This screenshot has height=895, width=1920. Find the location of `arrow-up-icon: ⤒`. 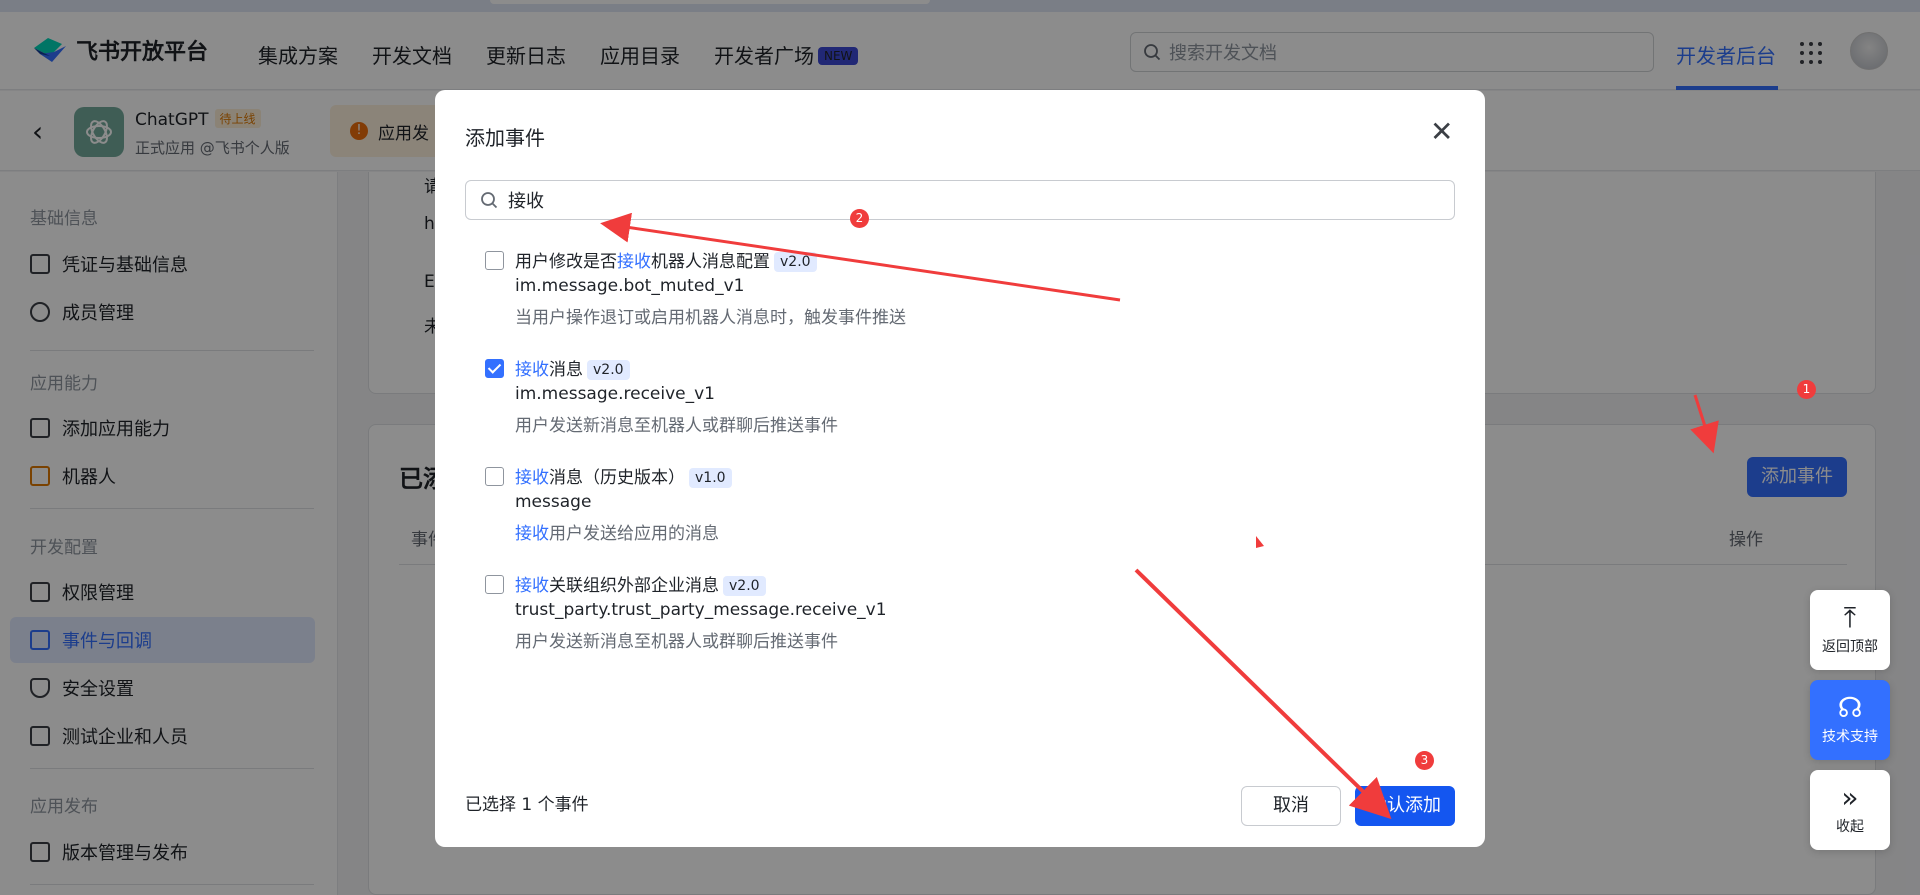

arrow-up-icon: ⤒ is located at coordinates (1850, 617).